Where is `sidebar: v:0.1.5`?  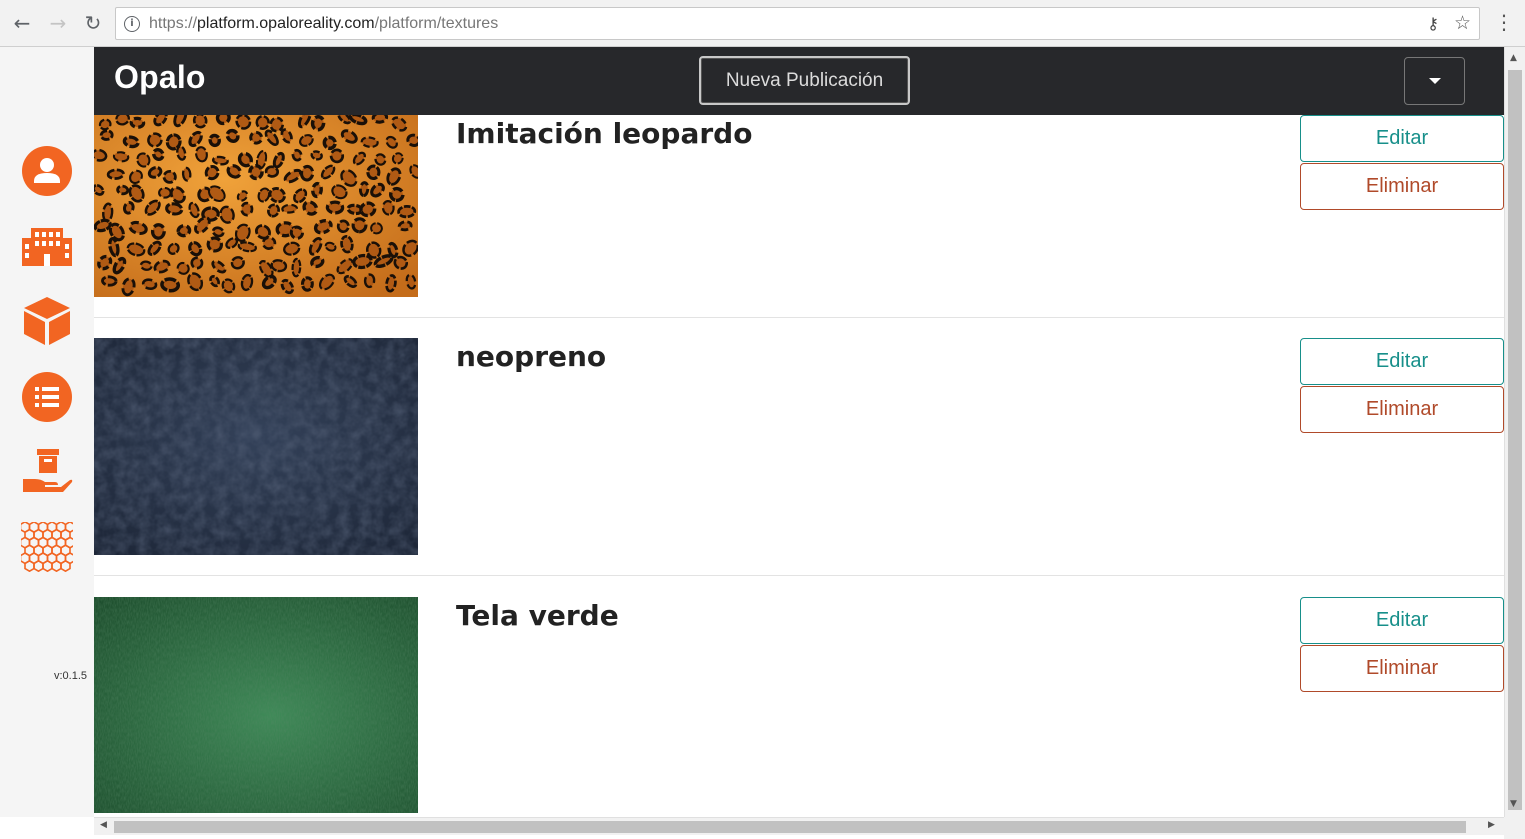
sidebar: v:0.1.5 is located at coordinates (47, 432).